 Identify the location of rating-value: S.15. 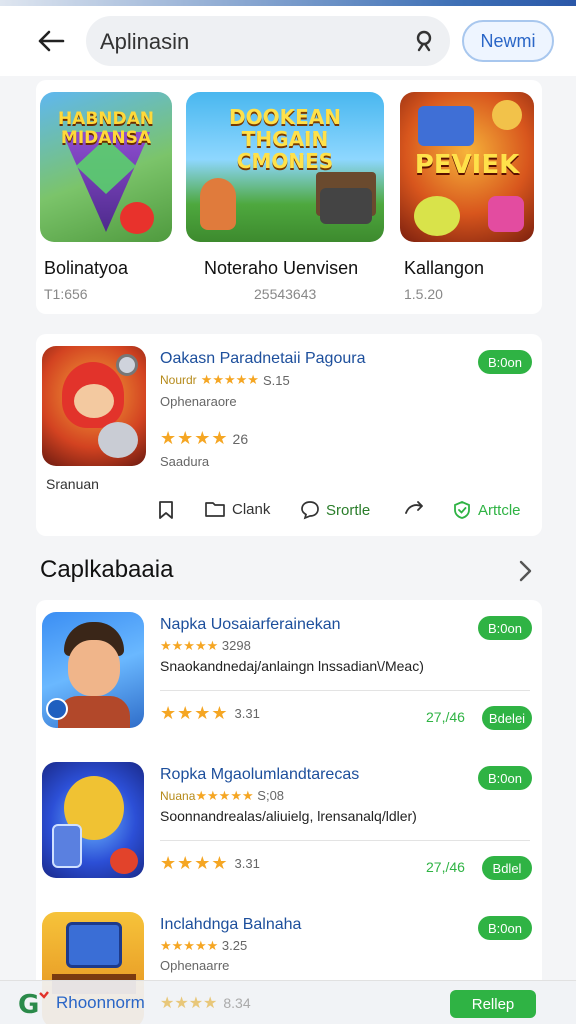
(276, 380).